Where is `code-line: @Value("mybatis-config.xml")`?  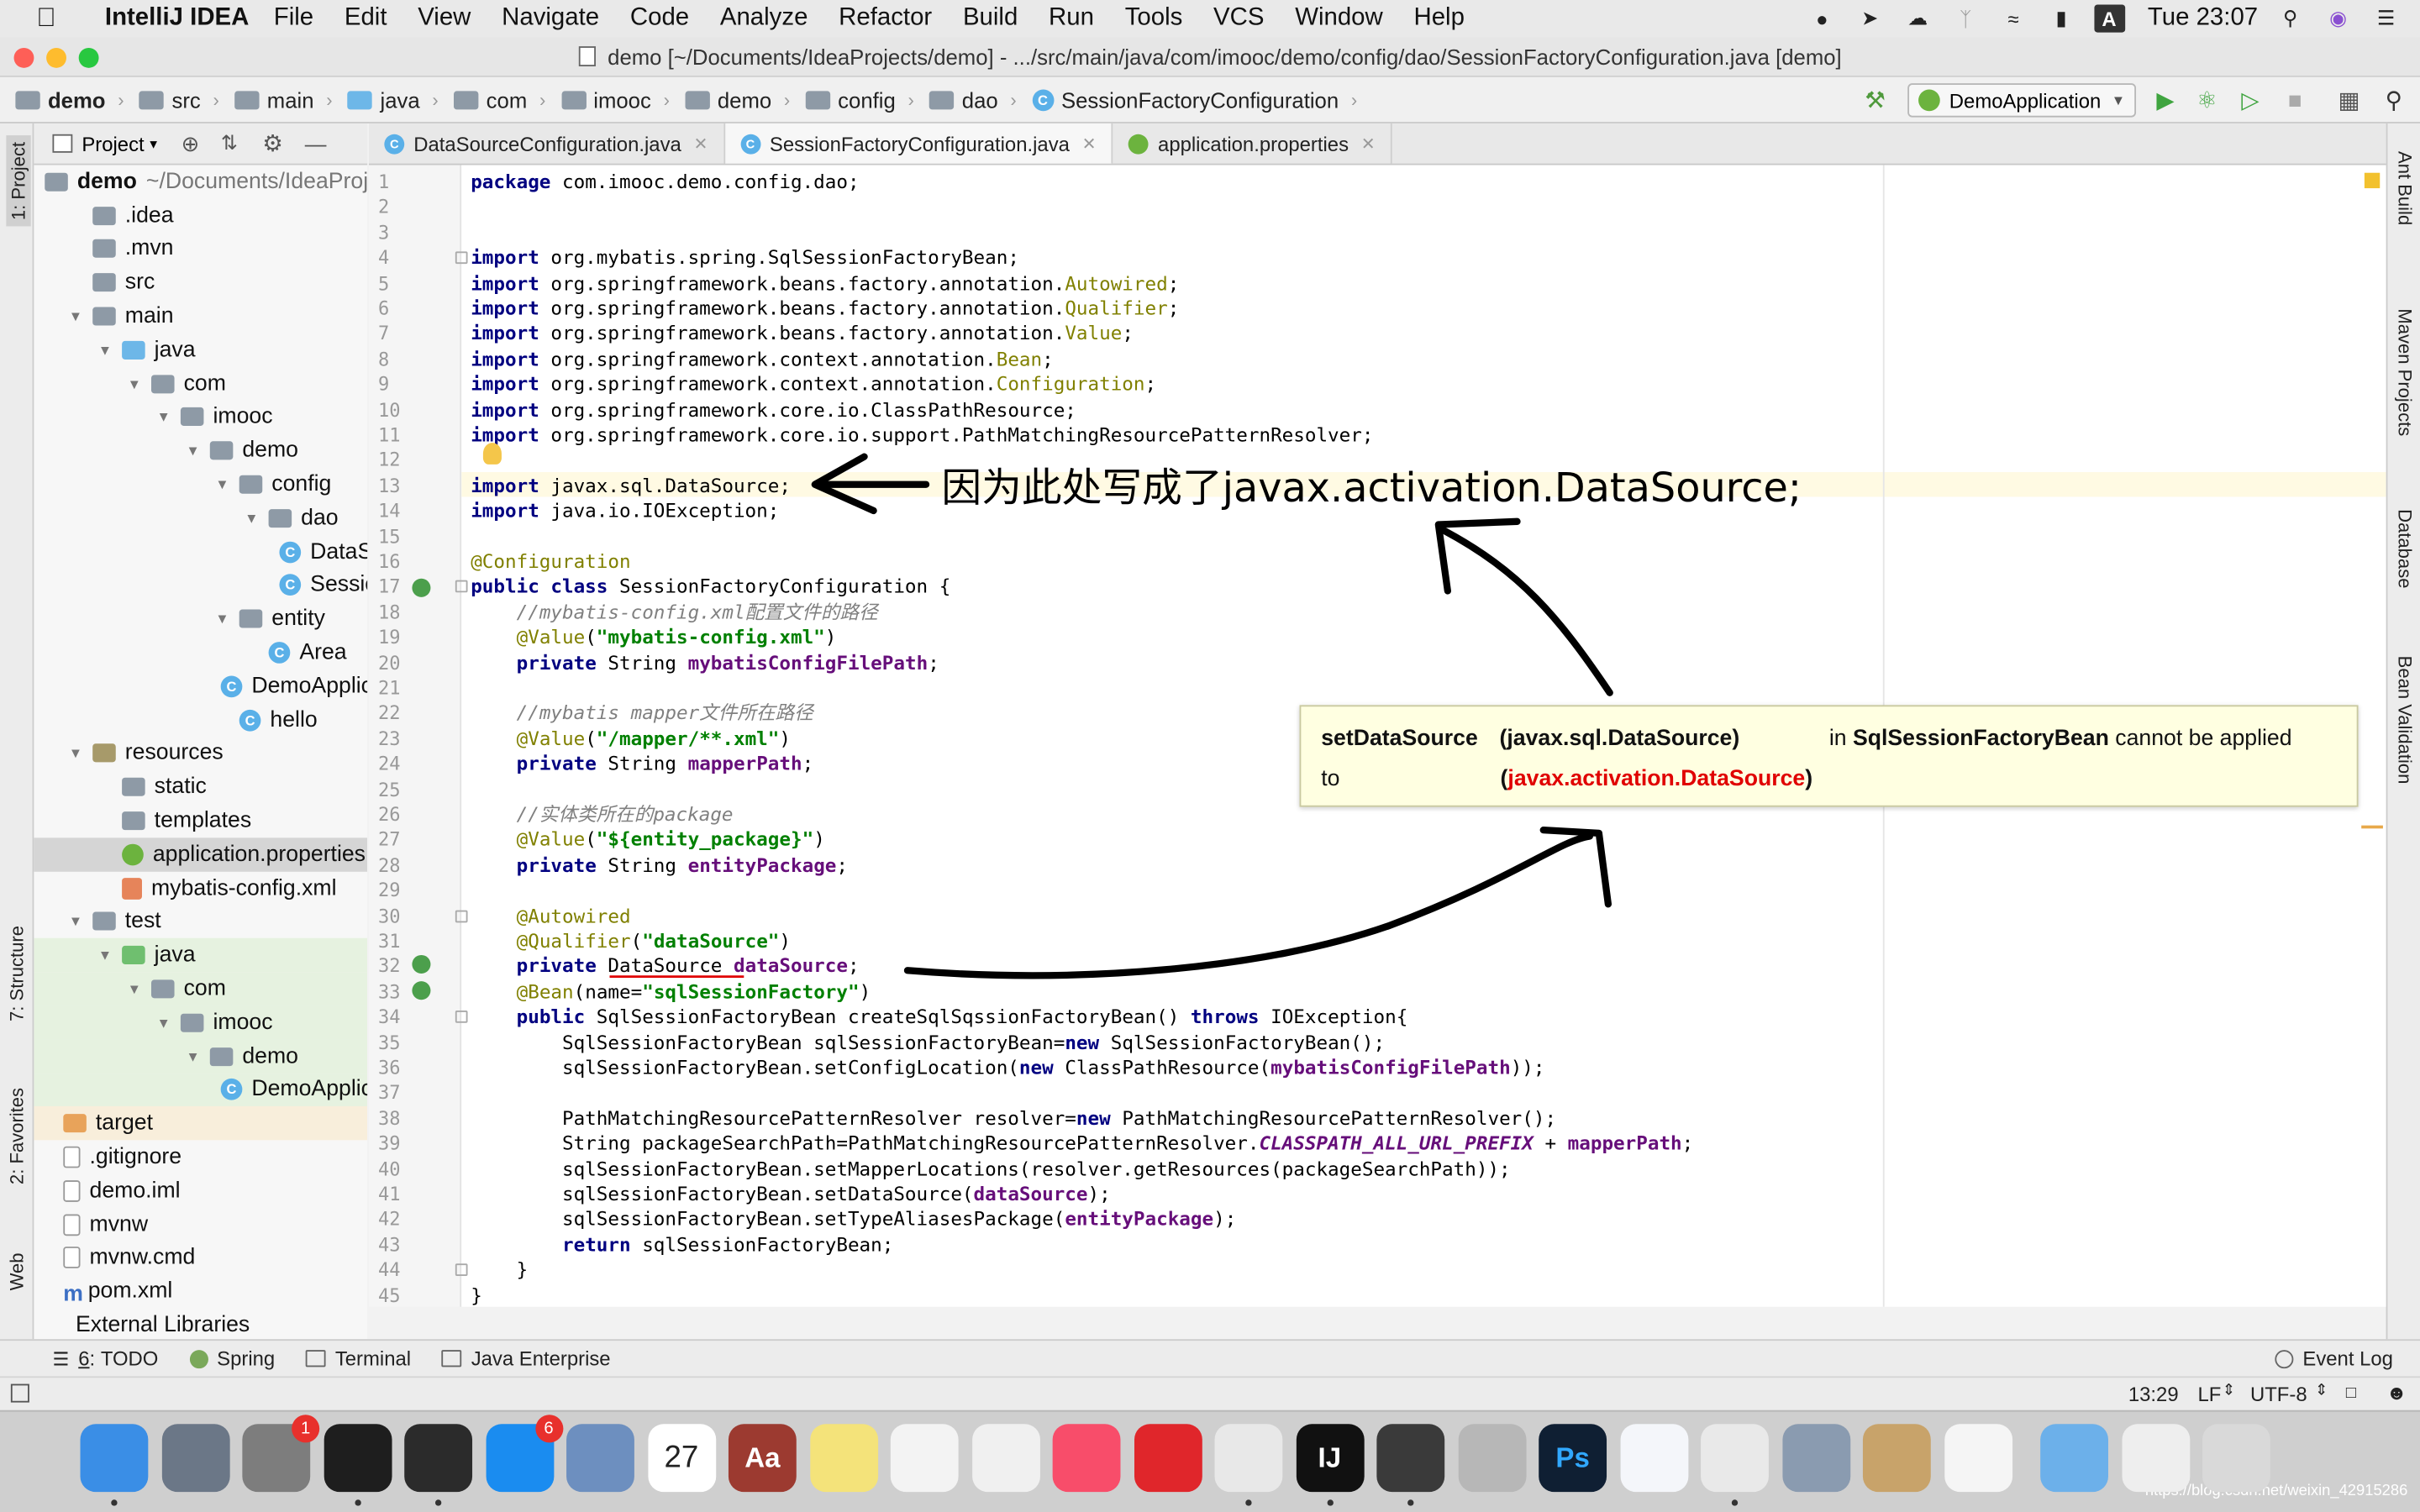
code-line: @Value("mybatis-config.xml") is located at coordinates (654, 637).